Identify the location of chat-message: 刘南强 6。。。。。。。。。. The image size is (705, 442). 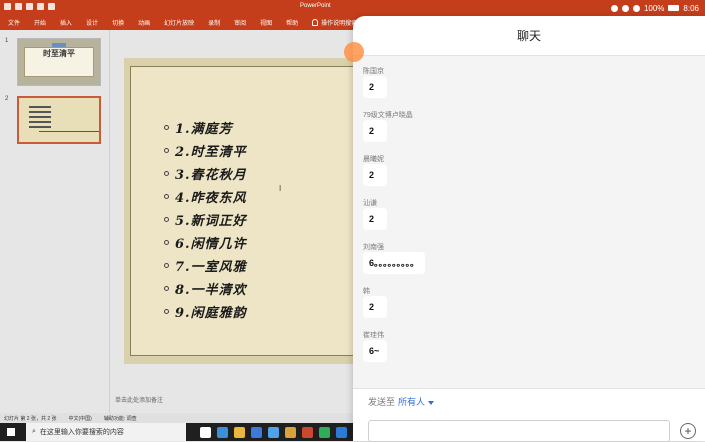
(394, 258).